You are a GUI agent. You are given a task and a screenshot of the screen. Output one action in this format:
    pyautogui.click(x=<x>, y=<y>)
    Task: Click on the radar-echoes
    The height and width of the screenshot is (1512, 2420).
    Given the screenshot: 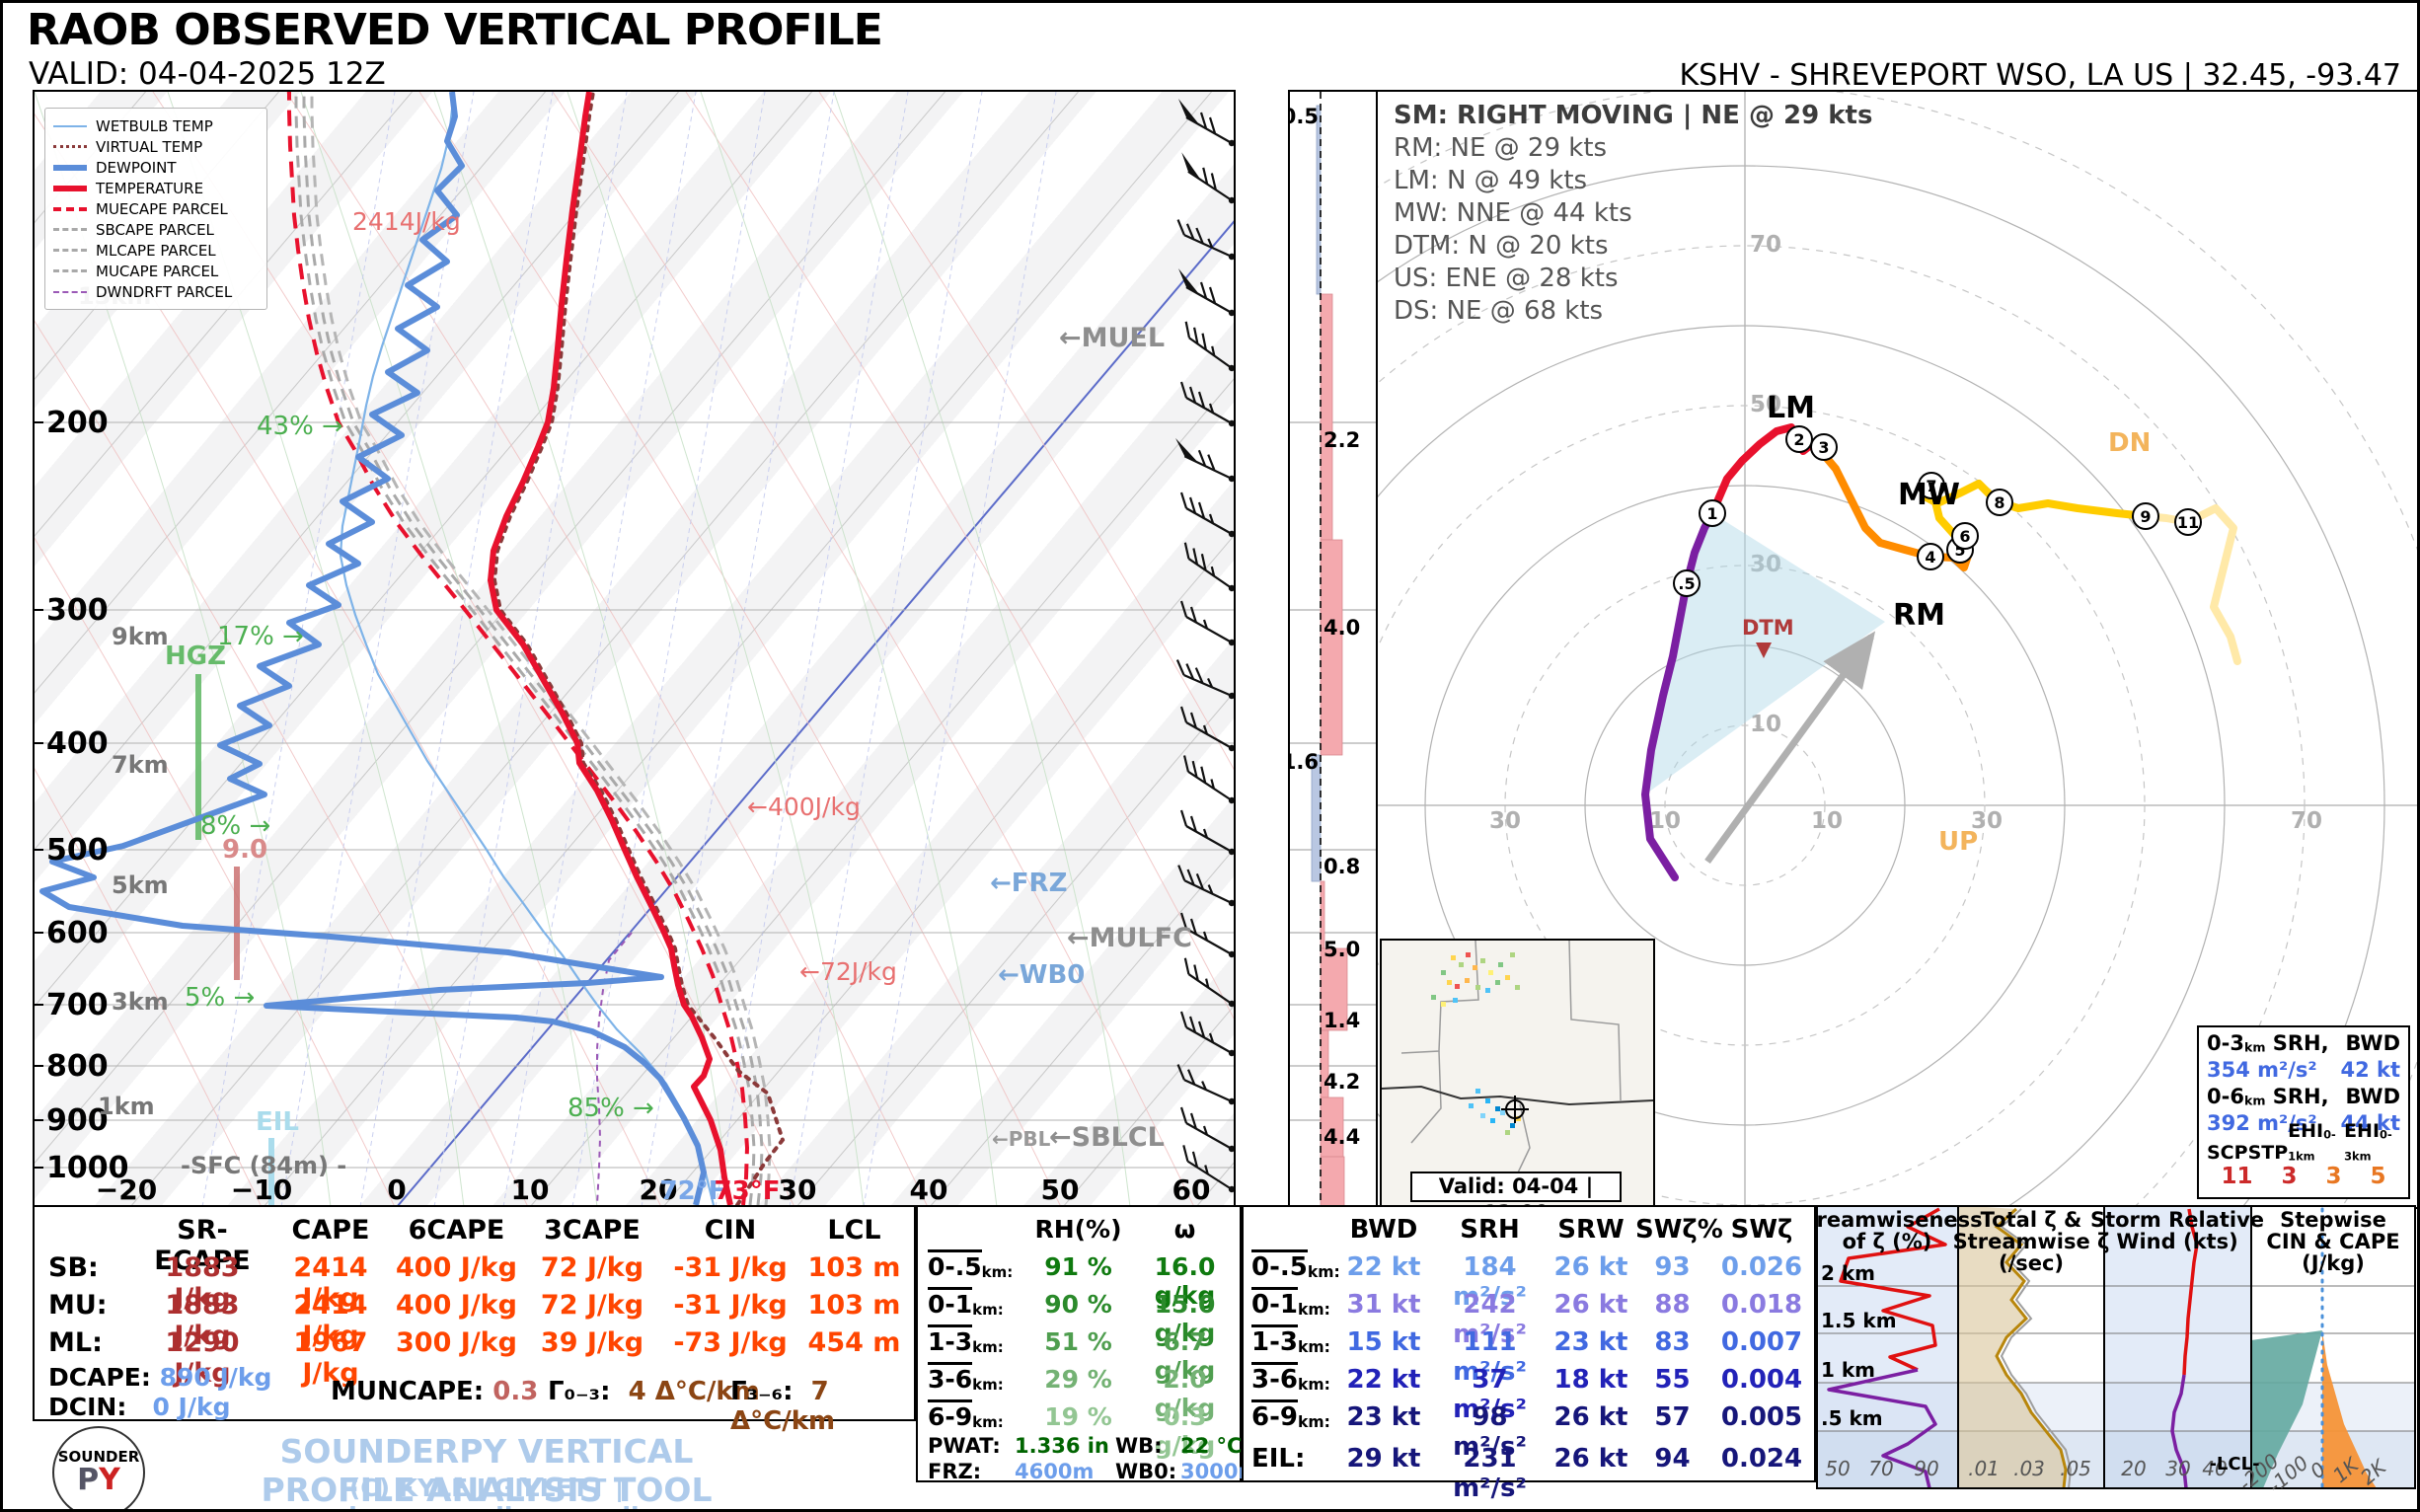 What is the action you would take?
    pyautogui.click(x=1476, y=1044)
    